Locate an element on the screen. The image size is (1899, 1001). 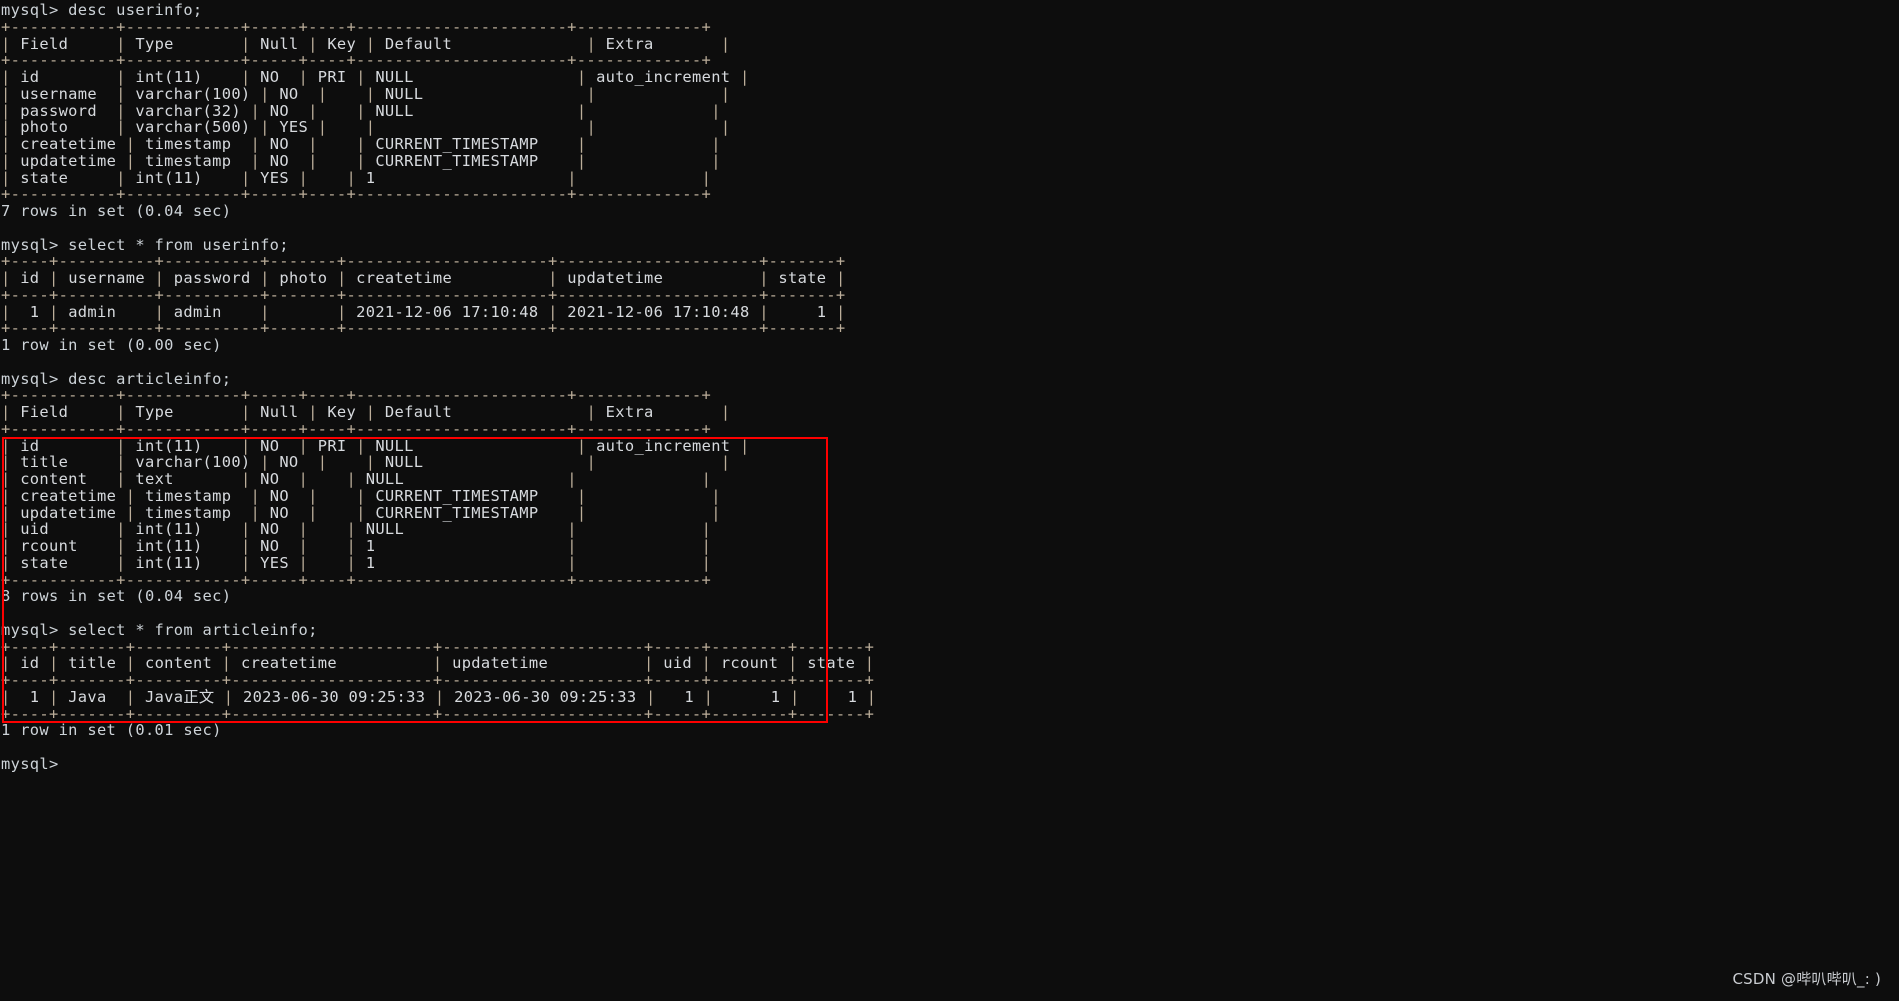
table-cell: Java is located at coordinates (92, 696).